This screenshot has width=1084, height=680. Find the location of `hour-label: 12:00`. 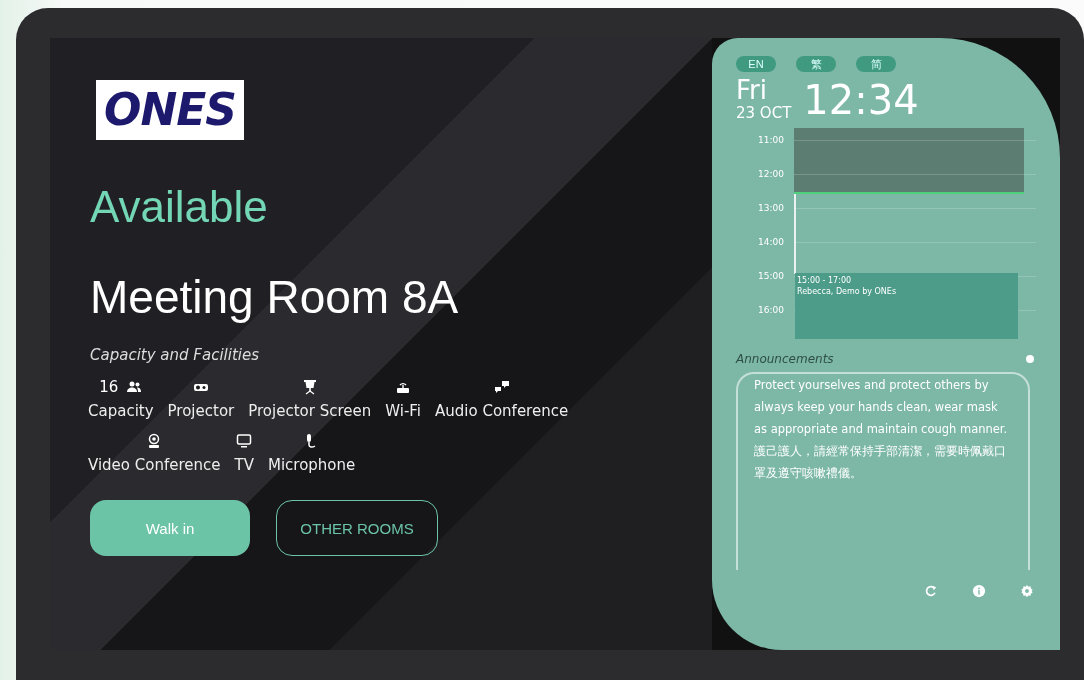

hour-label: 12:00 is located at coordinates (771, 174).